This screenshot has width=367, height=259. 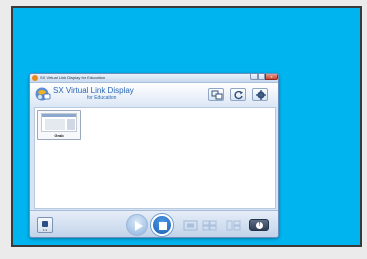 I want to click on device-card: Grab, so click(x=59, y=125).